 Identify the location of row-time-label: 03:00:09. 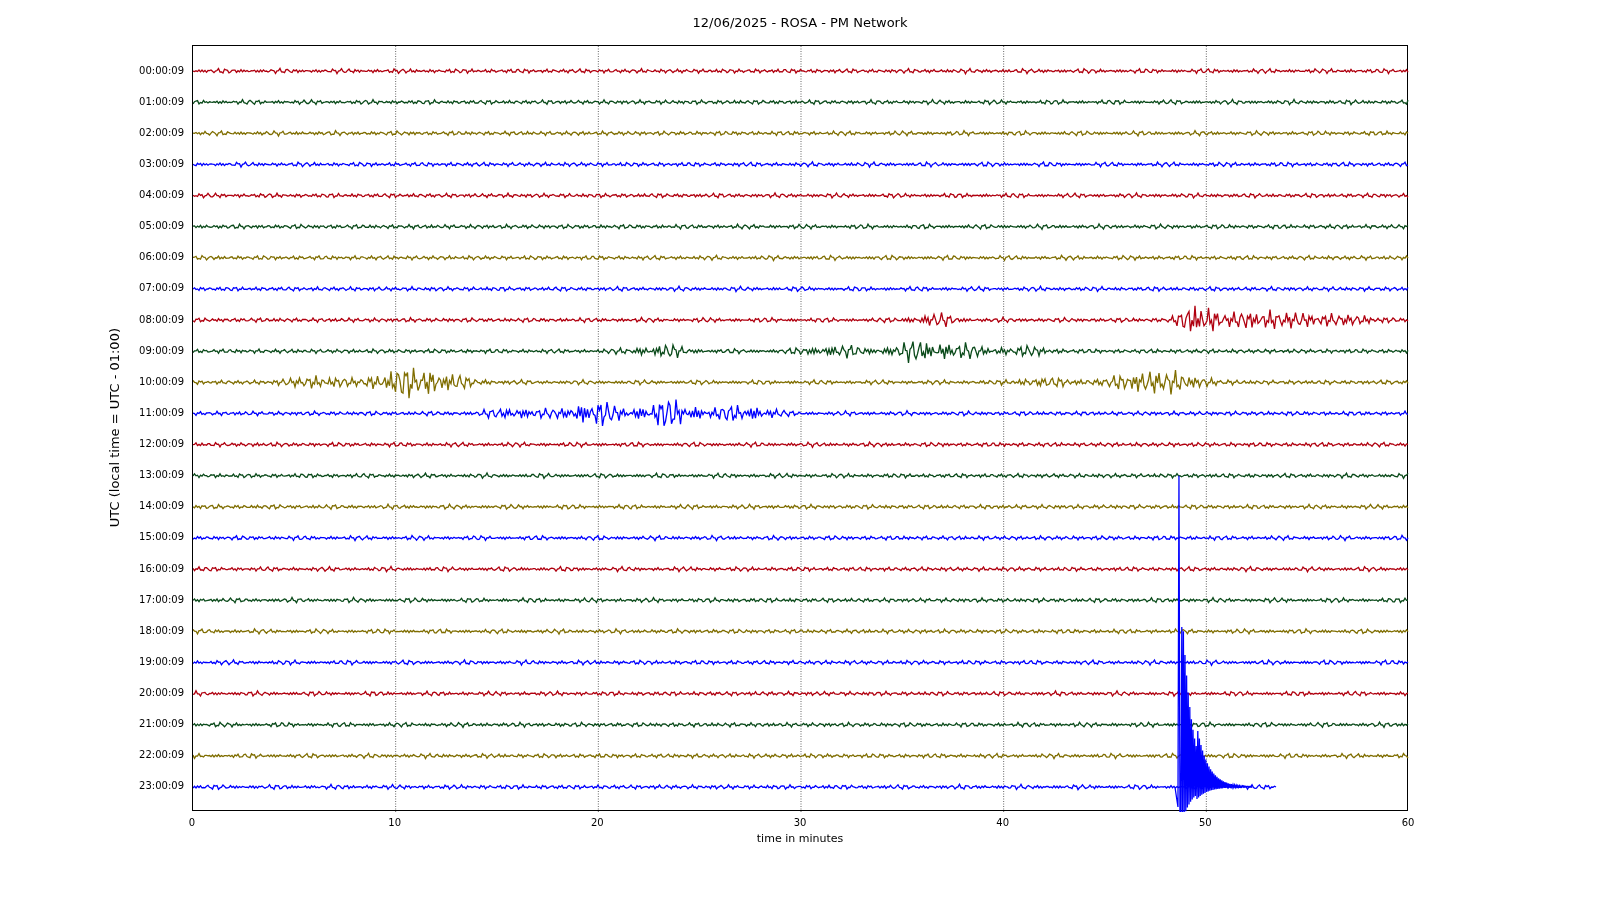
(161, 163).